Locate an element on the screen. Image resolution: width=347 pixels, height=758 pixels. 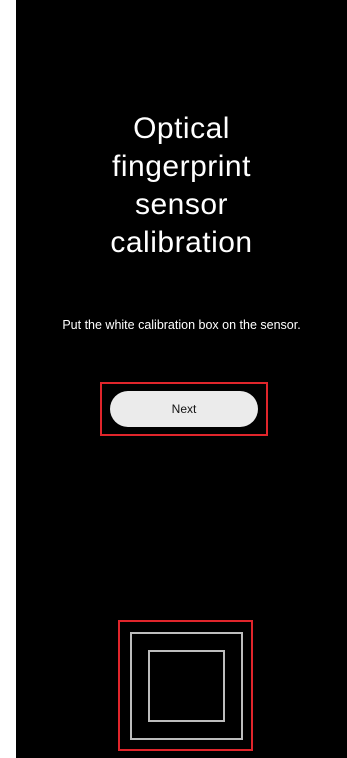
title-line-2: fingerprint is located at coordinates (181, 166).